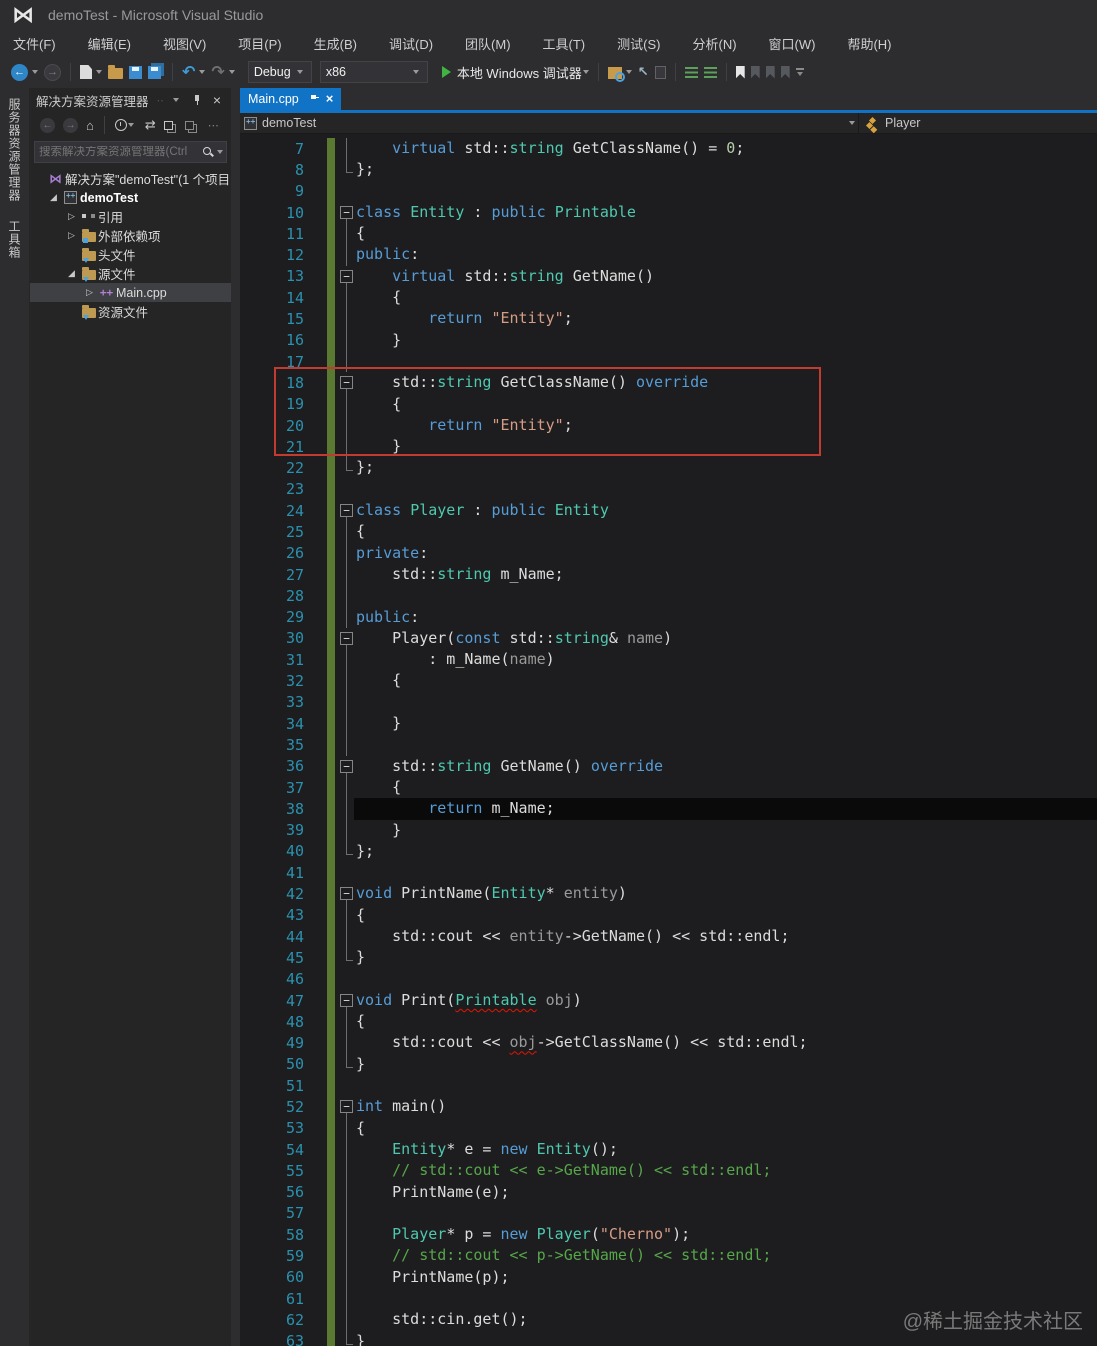 The width and height of the screenshot is (1097, 1346). What do you see at coordinates (725, 574) in the screenshot?
I see `code-text: std::string m_Name;` at bounding box center [725, 574].